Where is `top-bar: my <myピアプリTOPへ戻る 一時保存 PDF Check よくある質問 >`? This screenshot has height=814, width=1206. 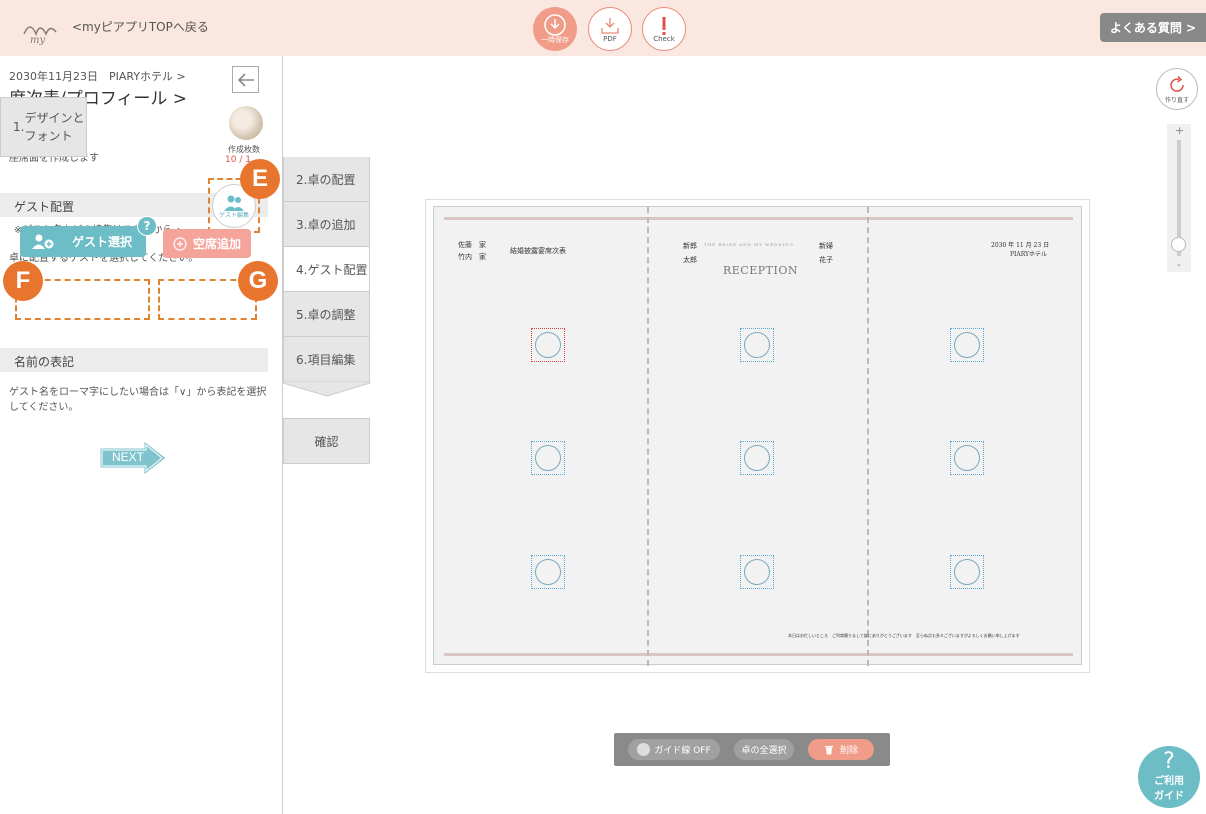 top-bar: my <myピアプリTOPへ戻る 一時保存 PDF Check よくある質問 > is located at coordinates (603, 28).